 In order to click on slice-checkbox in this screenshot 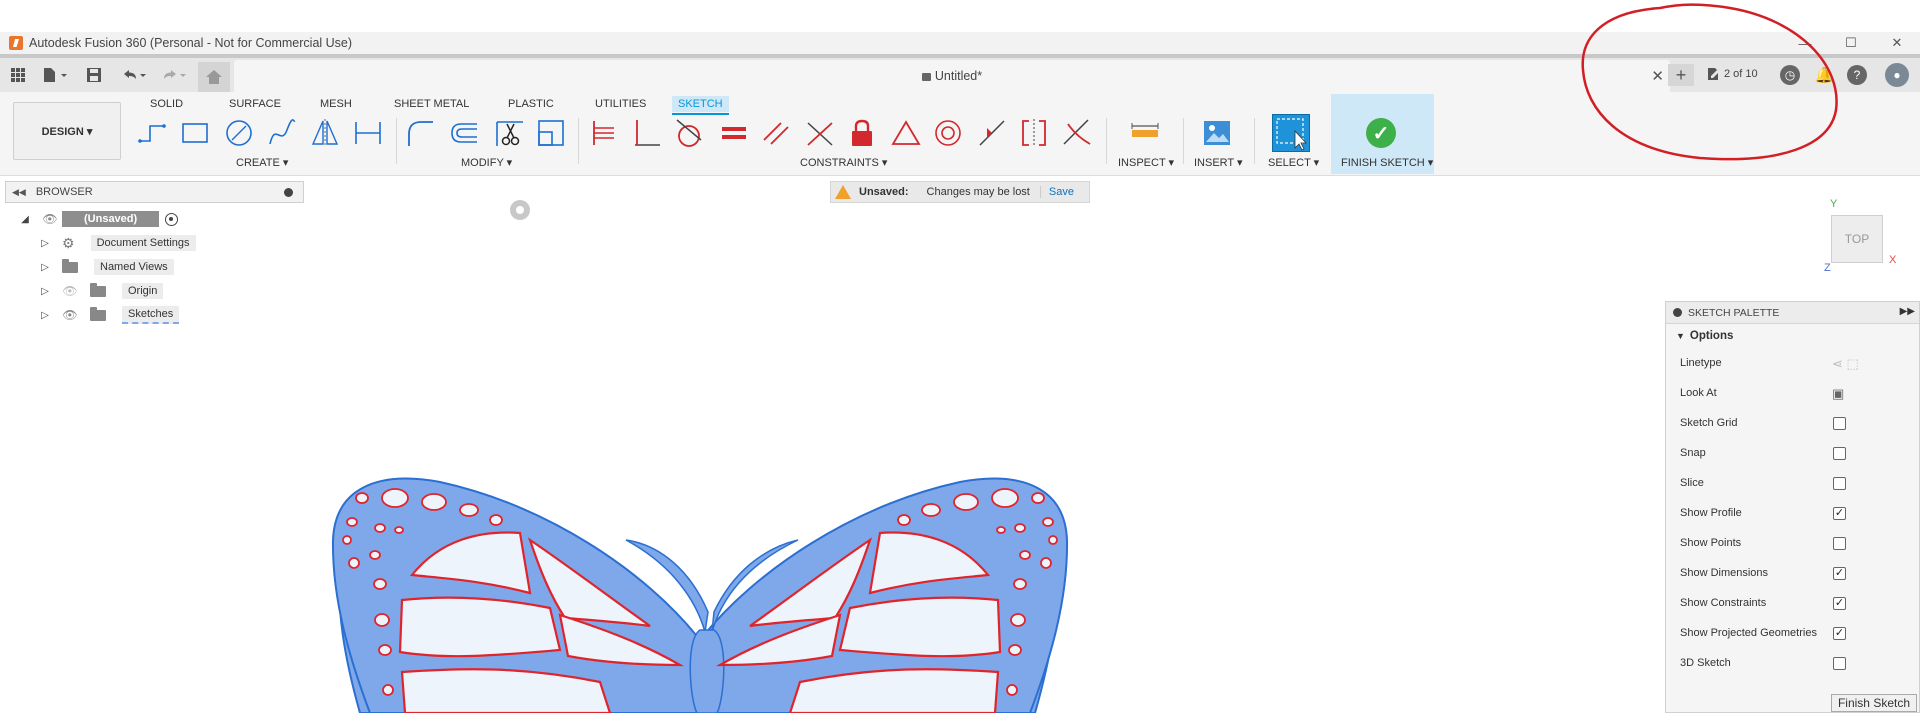, I will do `click(1839, 483)`.